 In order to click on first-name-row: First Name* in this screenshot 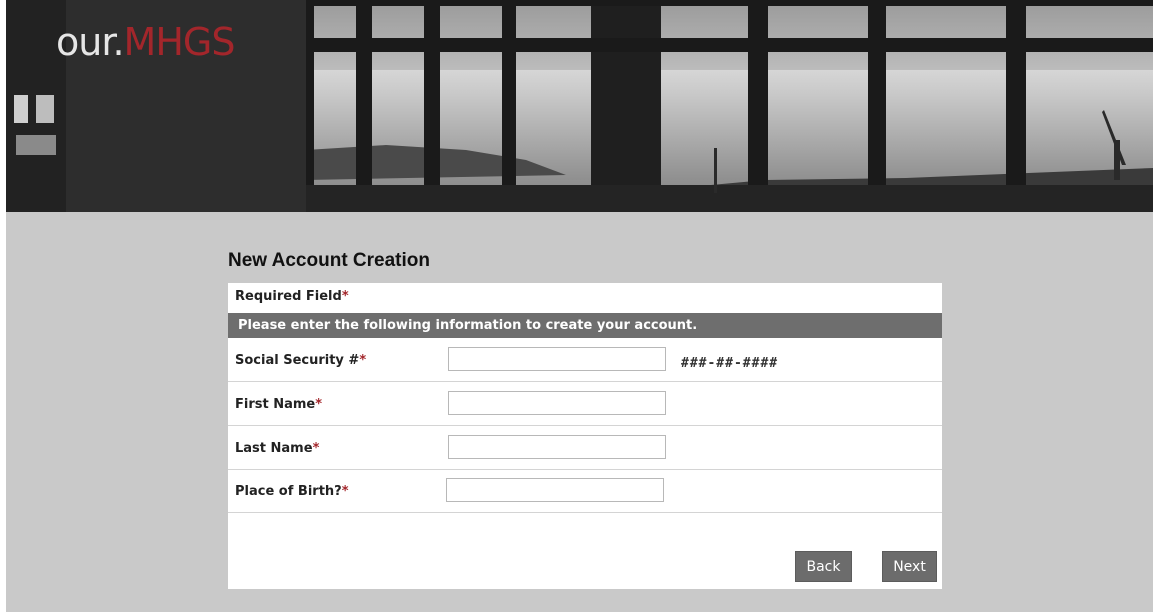, I will do `click(585, 404)`.